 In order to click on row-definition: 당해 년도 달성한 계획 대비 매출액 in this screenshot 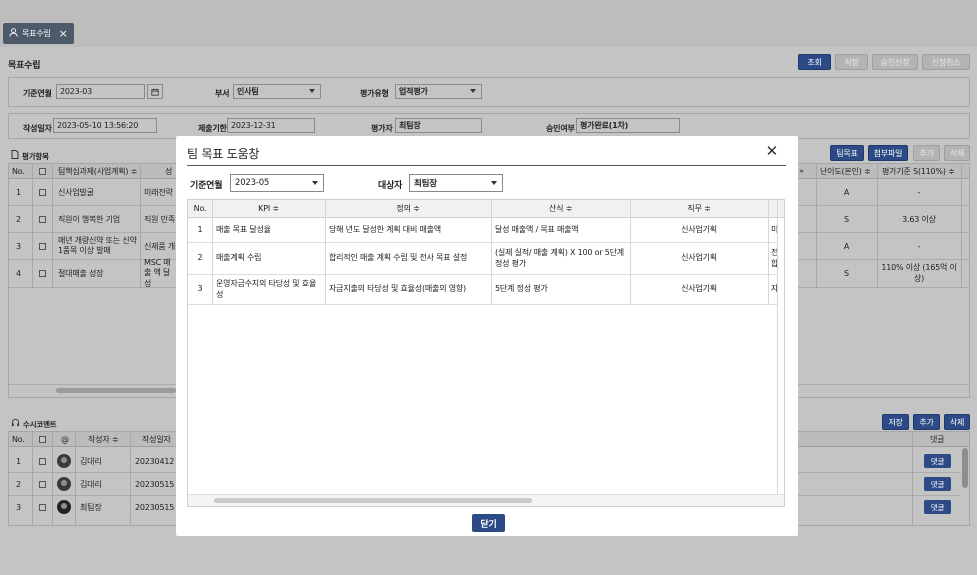, I will do `click(385, 230)`.